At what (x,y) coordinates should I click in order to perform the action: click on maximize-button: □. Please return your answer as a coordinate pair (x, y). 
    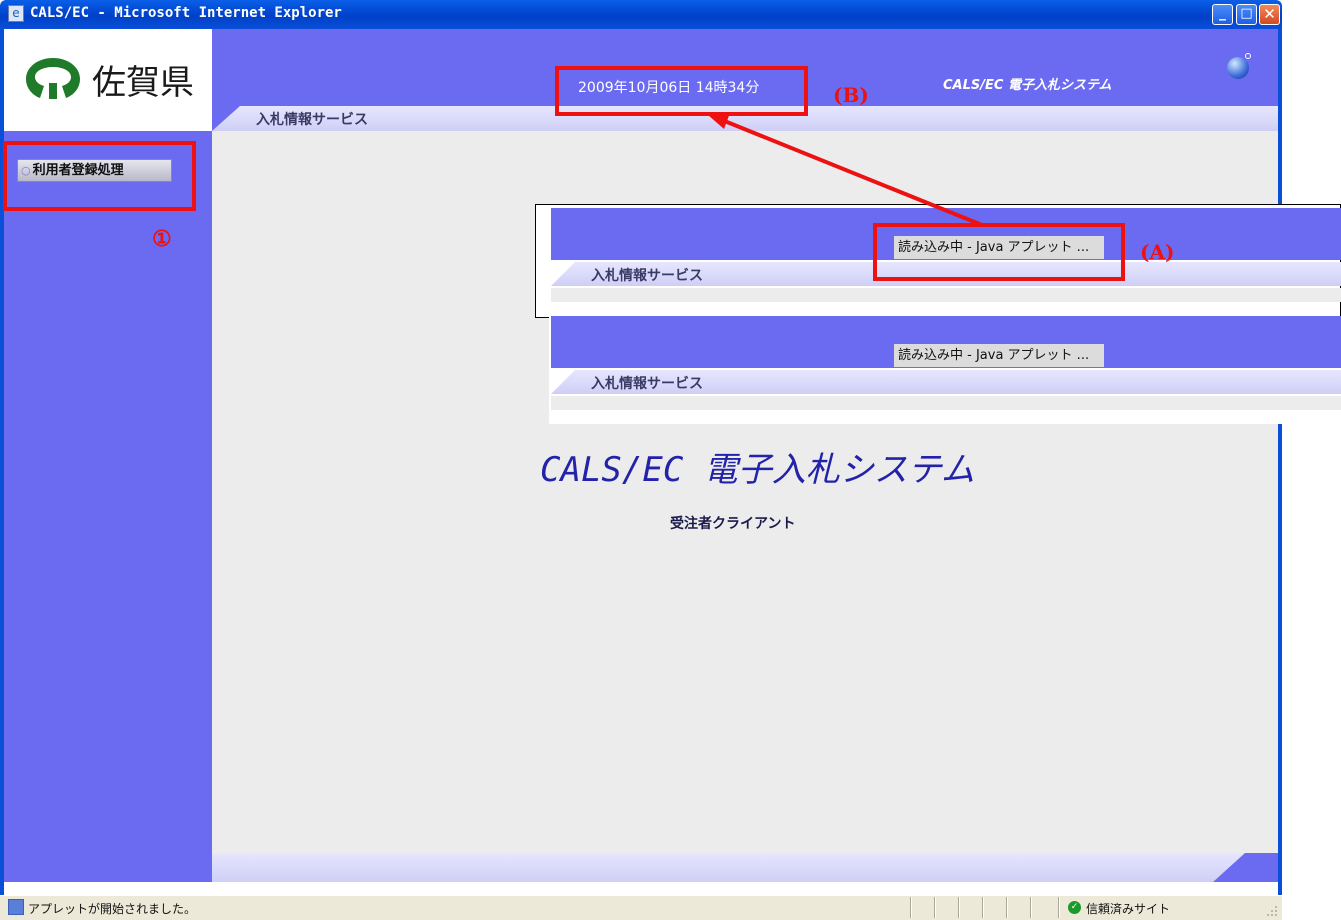
    Looking at the image, I should click on (1246, 14).